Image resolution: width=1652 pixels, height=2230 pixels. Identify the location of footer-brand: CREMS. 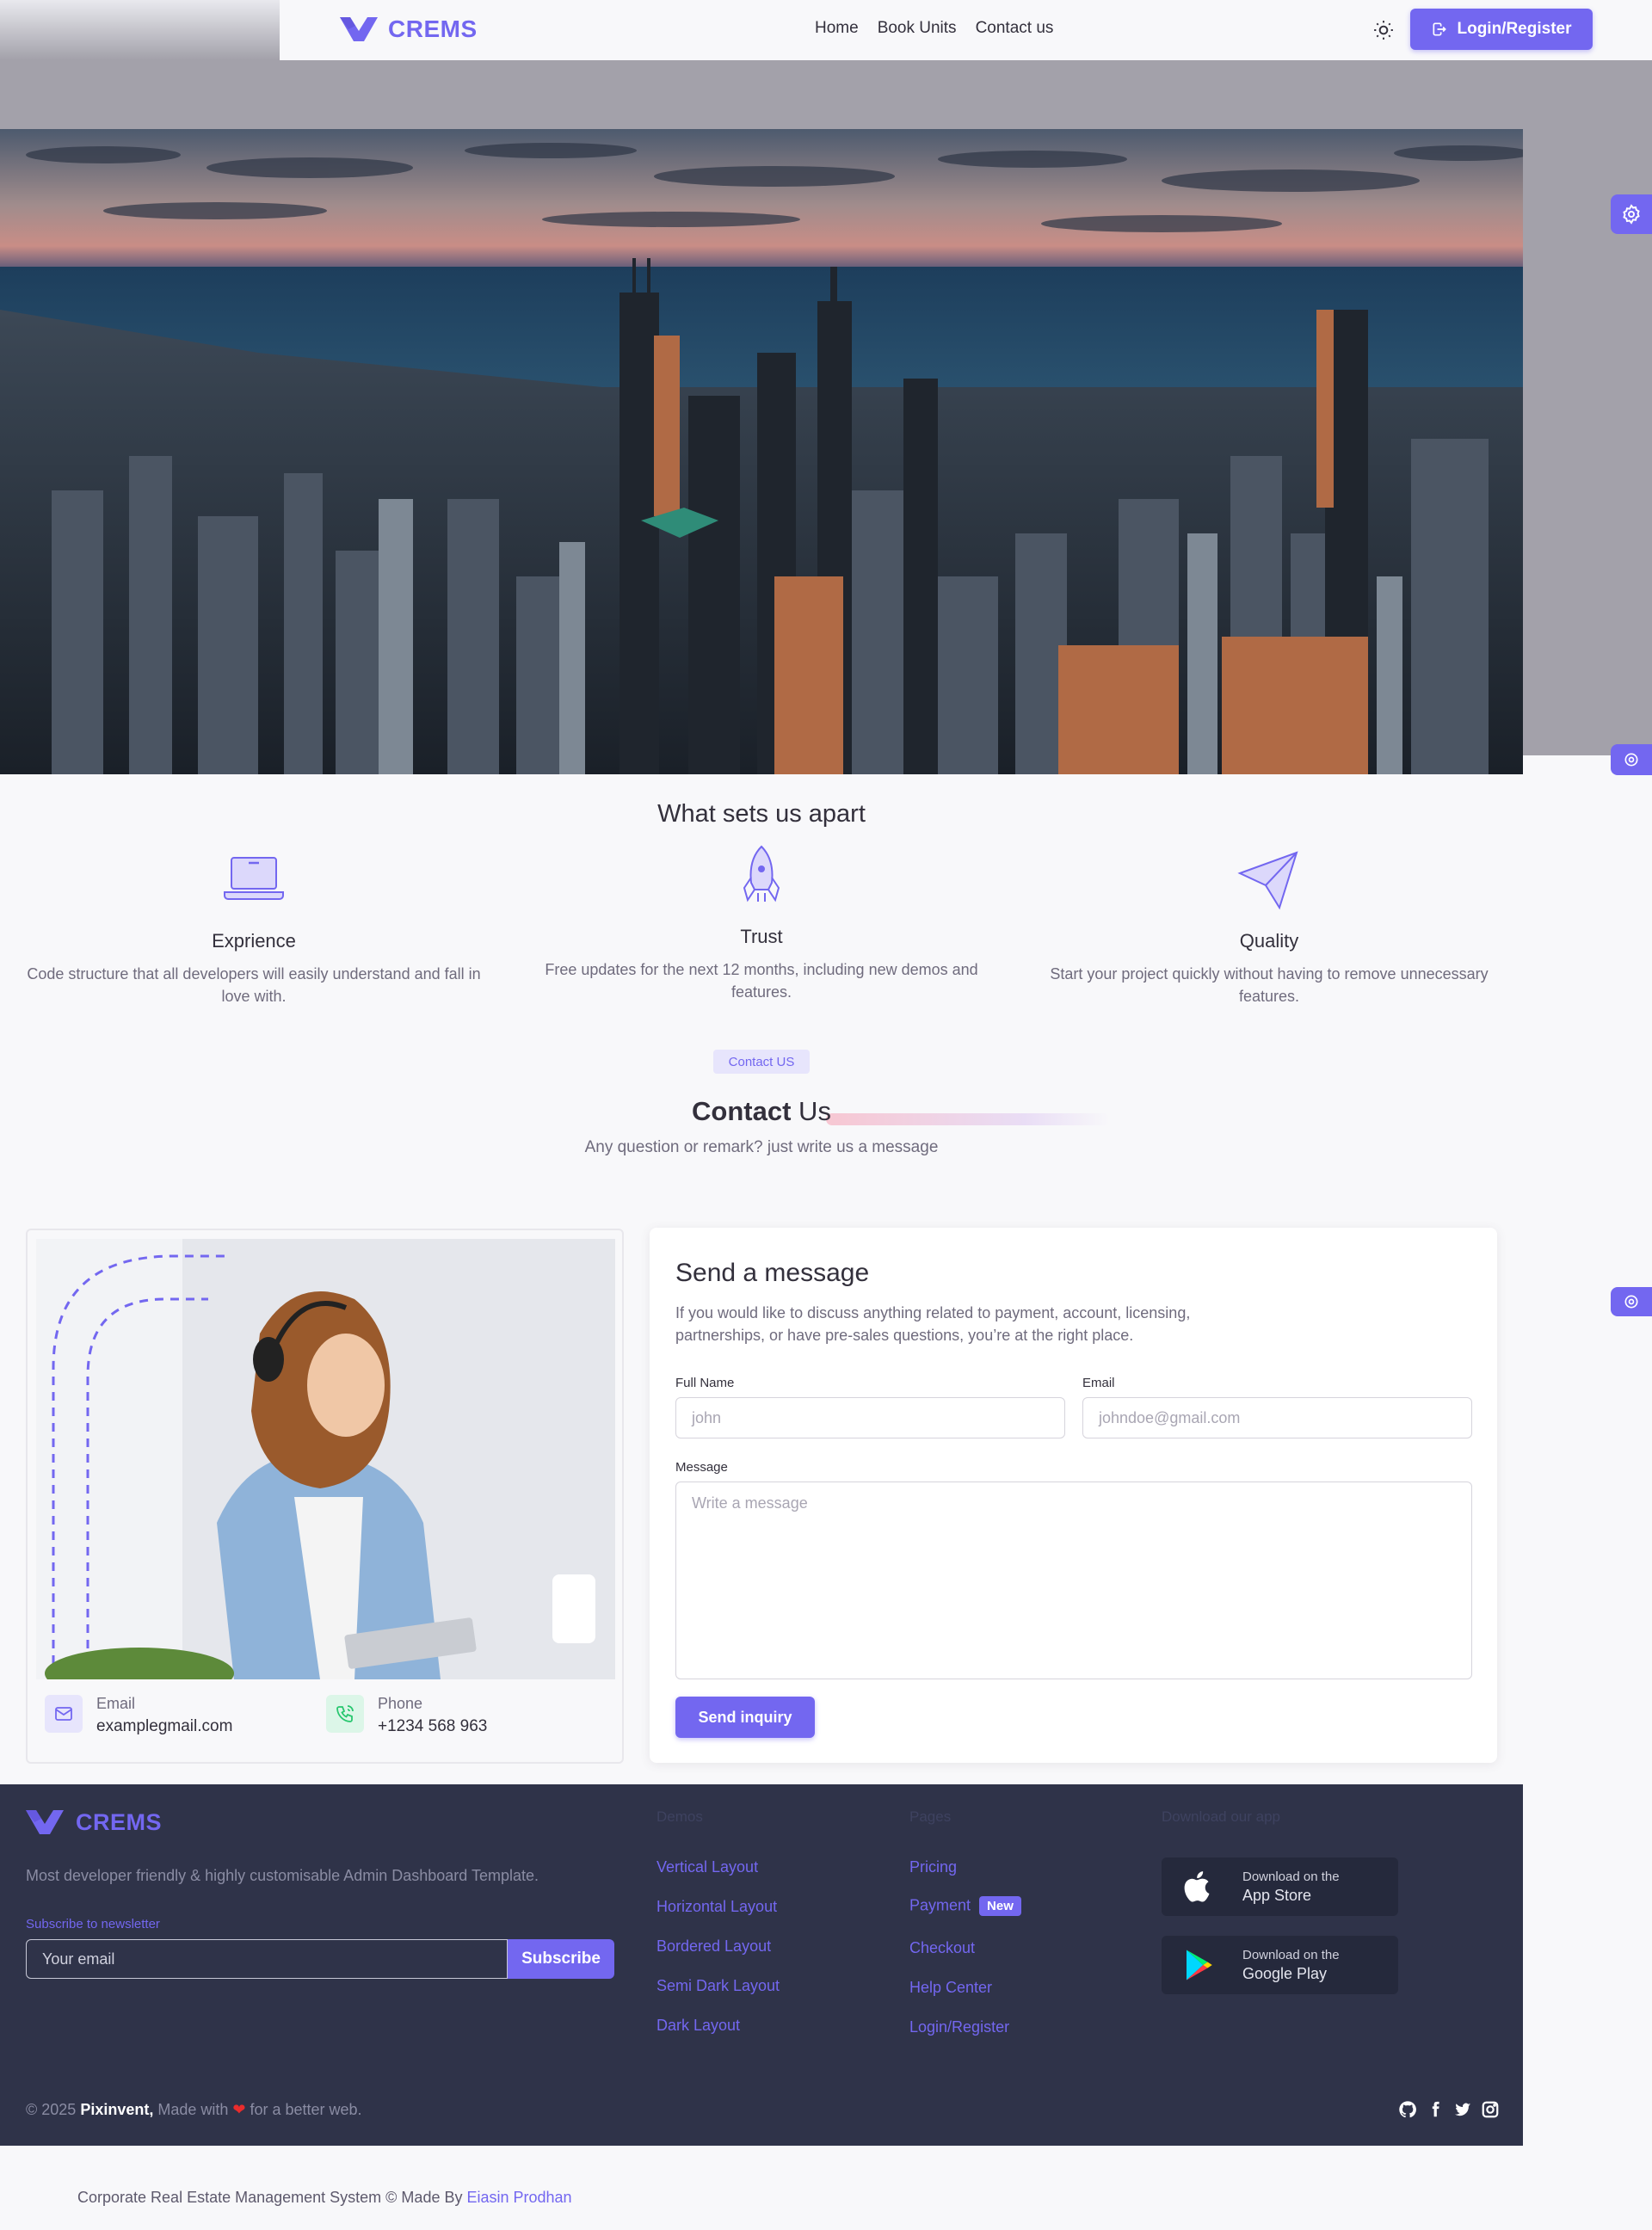
(94, 1822).